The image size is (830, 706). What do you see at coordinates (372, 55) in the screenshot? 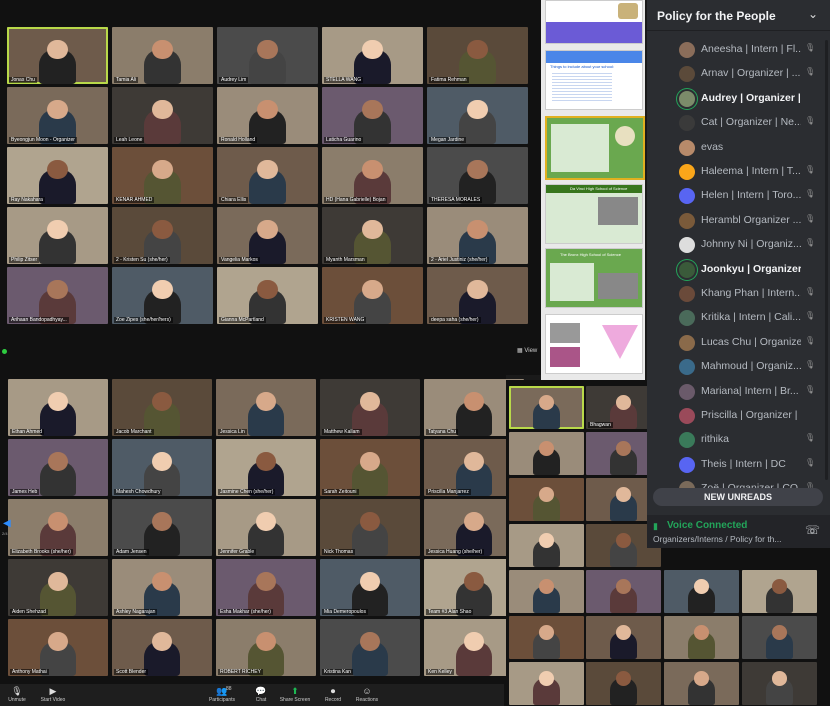
I see `video-tile: STELLA WANG` at bounding box center [372, 55].